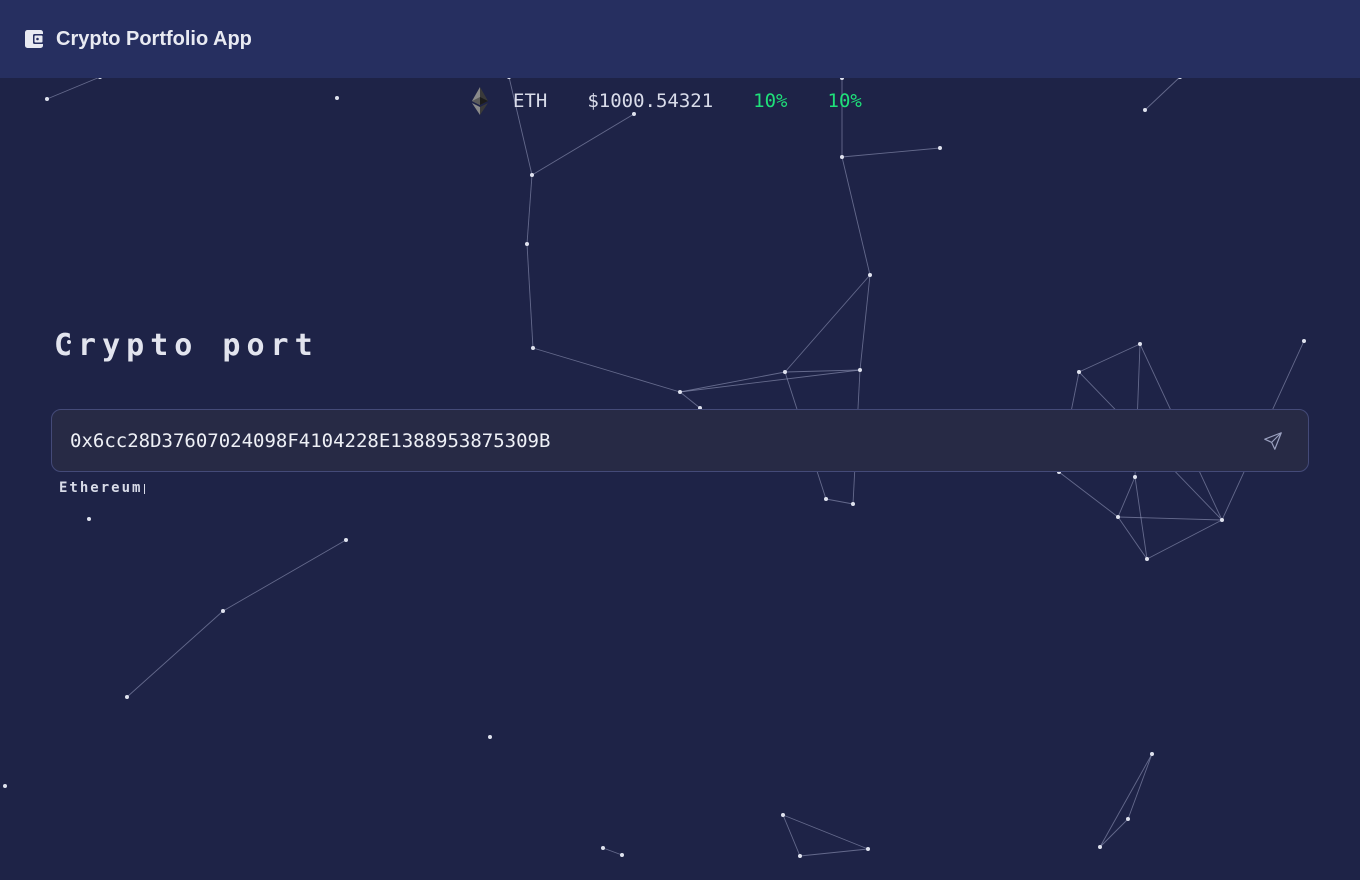  I want to click on wallet-address-input, so click(665, 440).